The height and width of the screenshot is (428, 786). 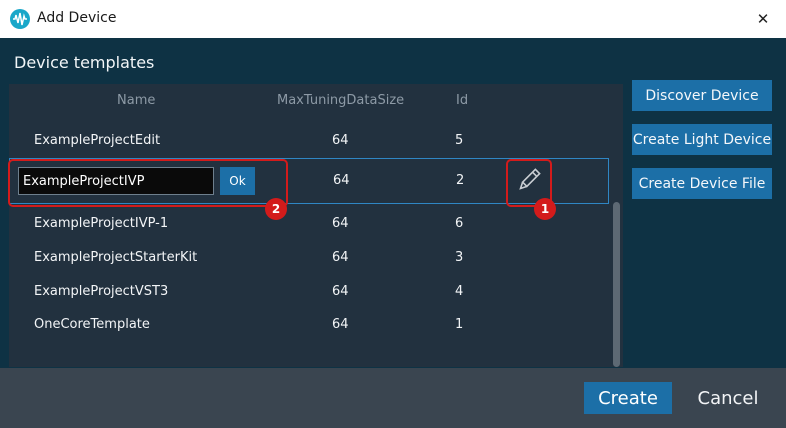 What do you see at coordinates (97, 140) in the screenshot?
I see `row-name: ExampleProjectEdit` at bounding box center [97, 140].